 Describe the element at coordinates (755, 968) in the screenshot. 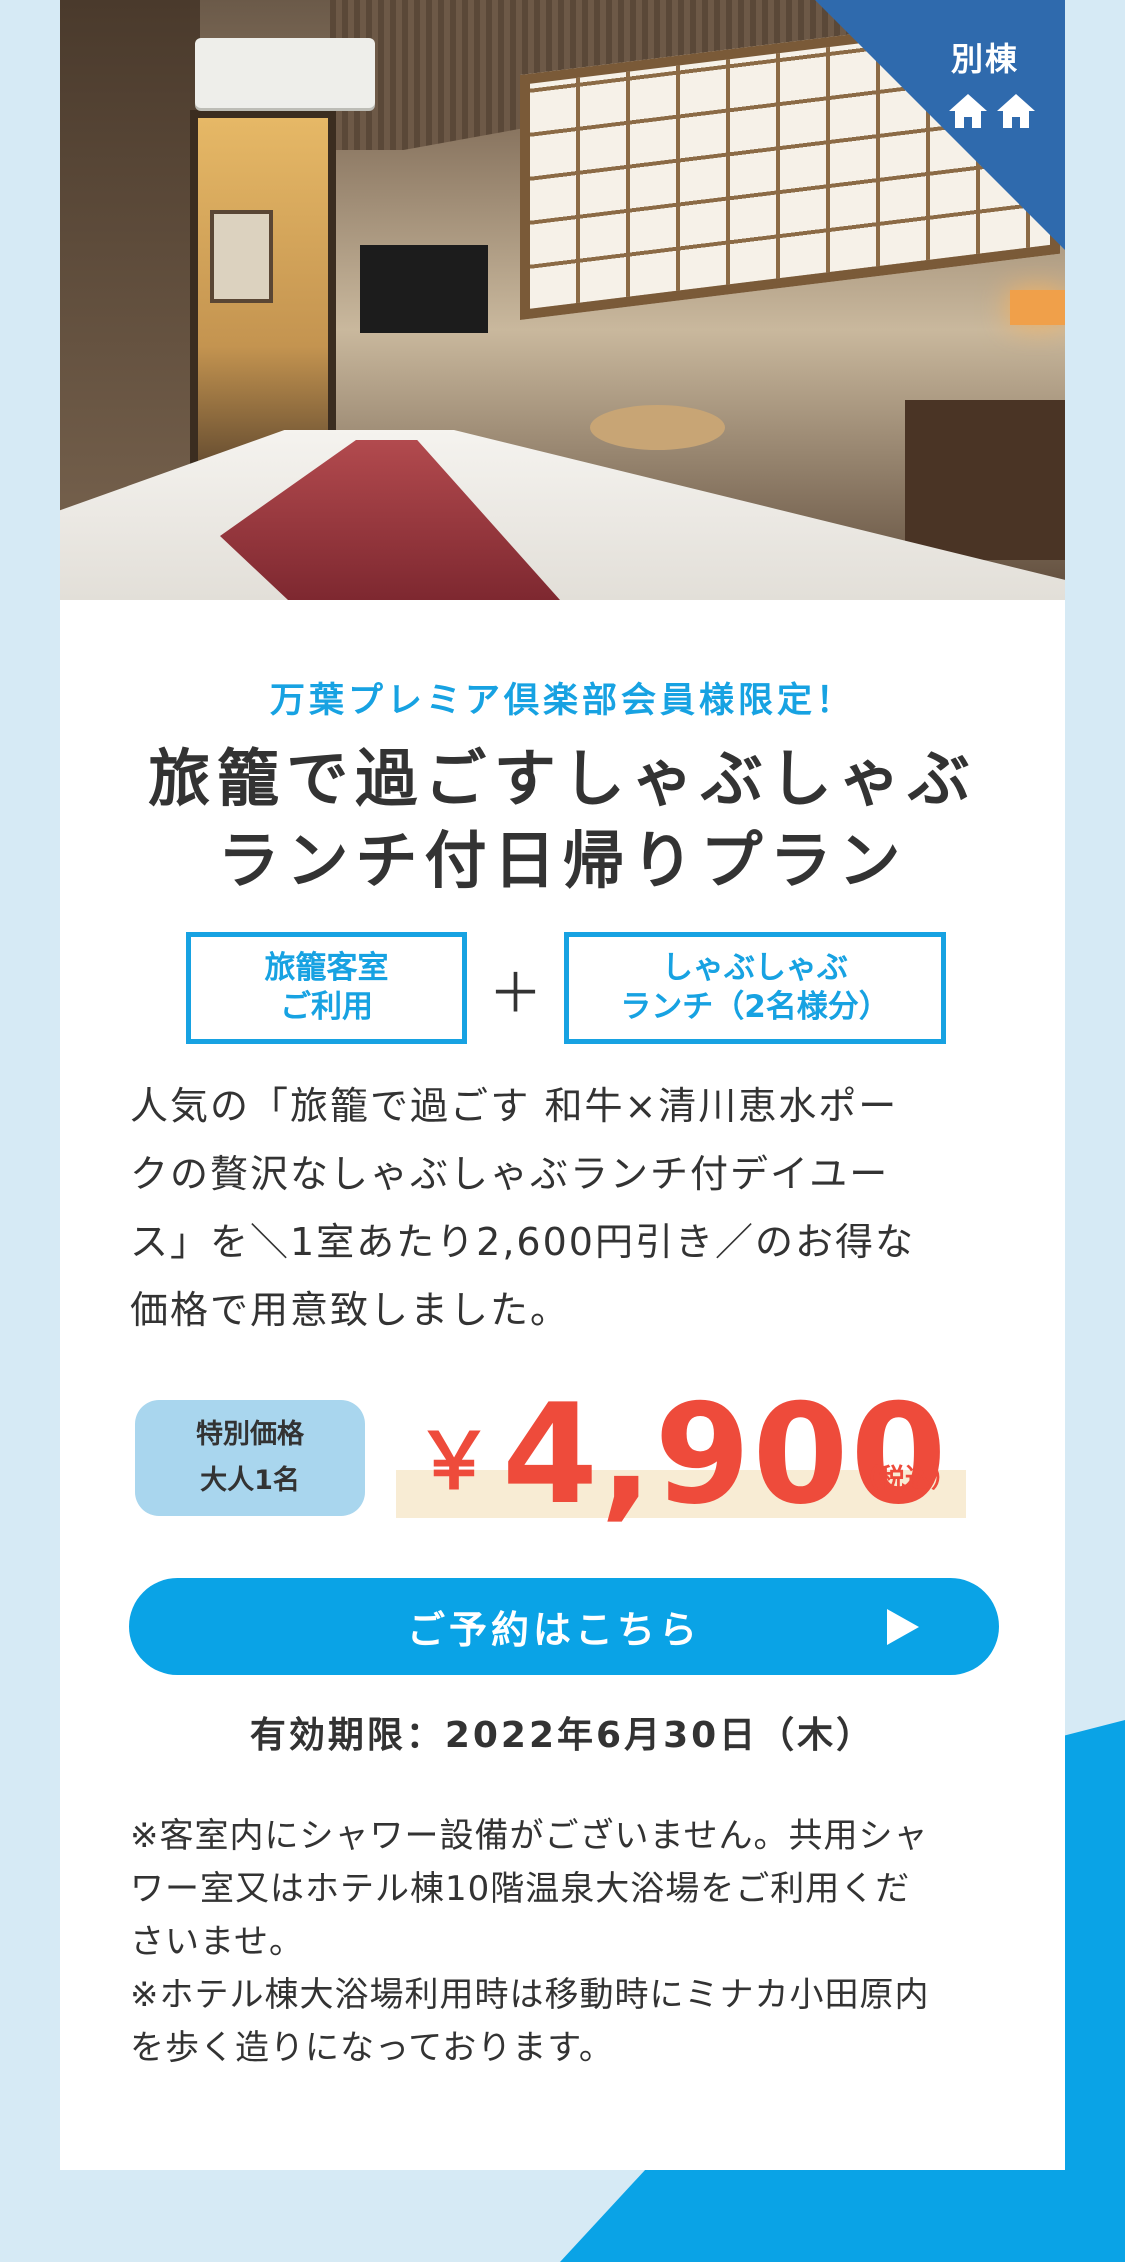

I see `lunch-line: しゃぶしゃぶ` at that location.